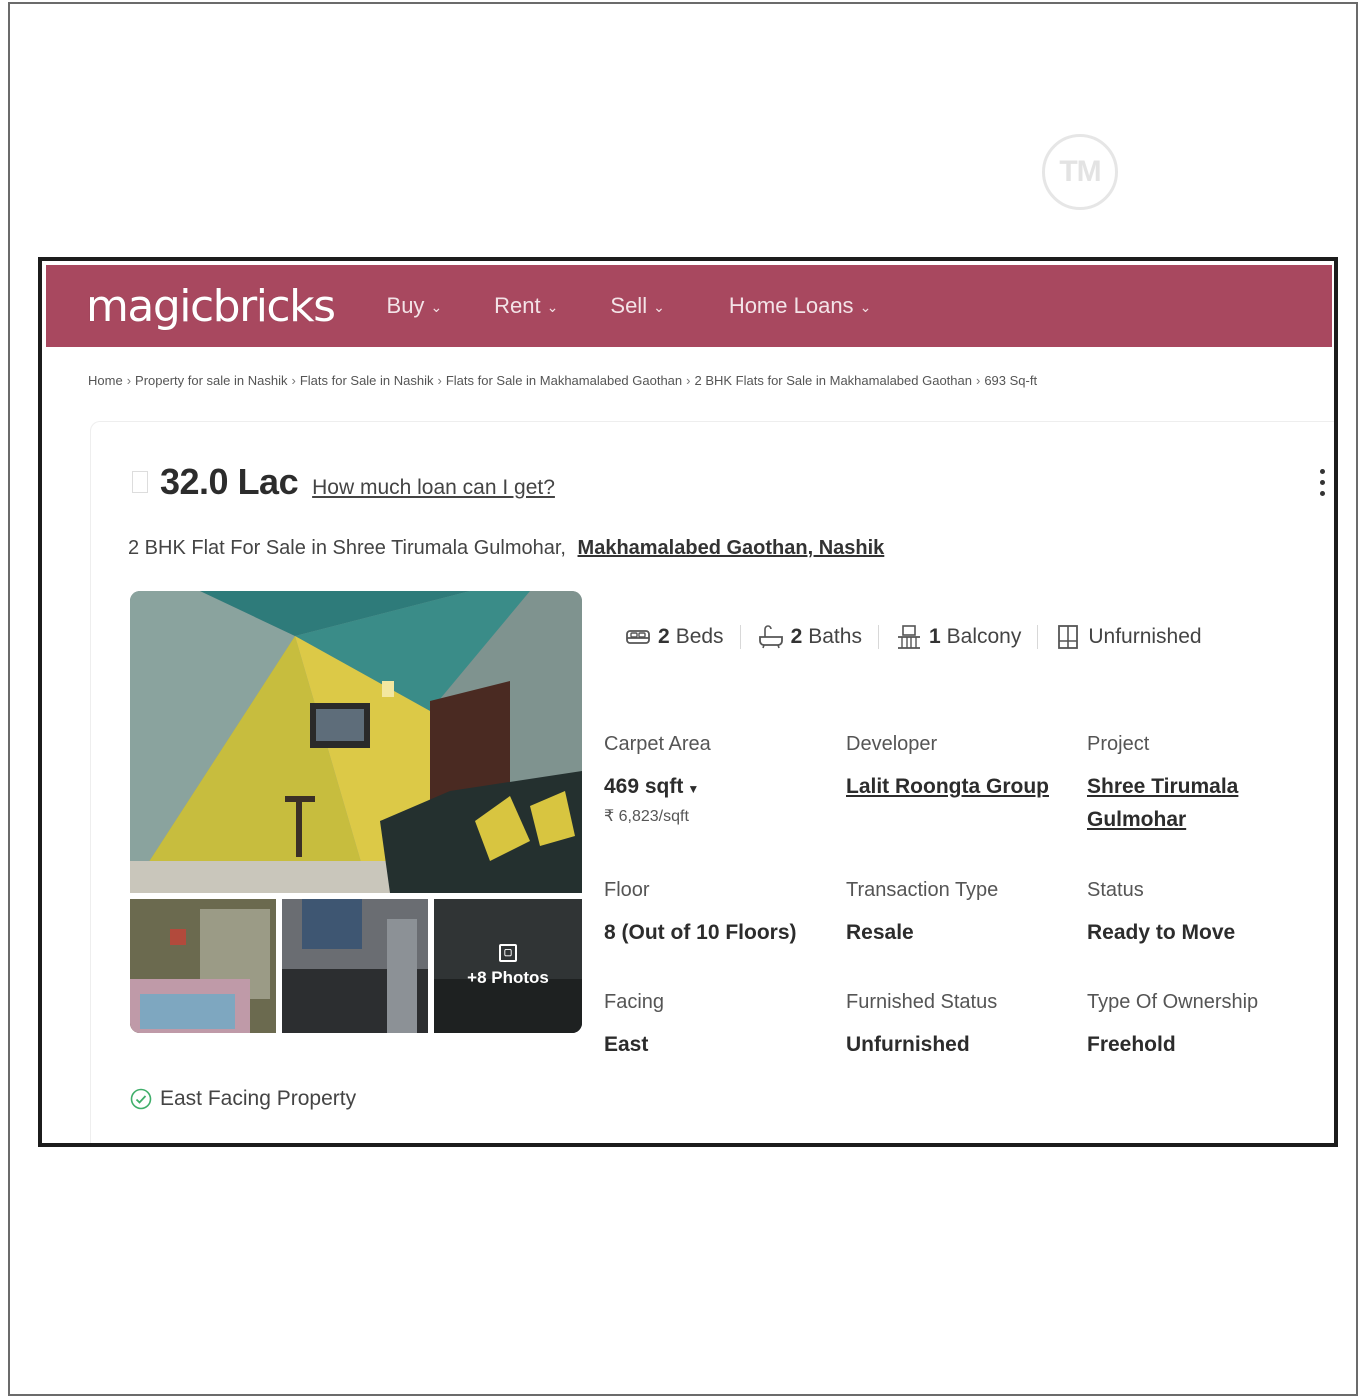  I want to click on beds-label: Beds, so click(699, 636).